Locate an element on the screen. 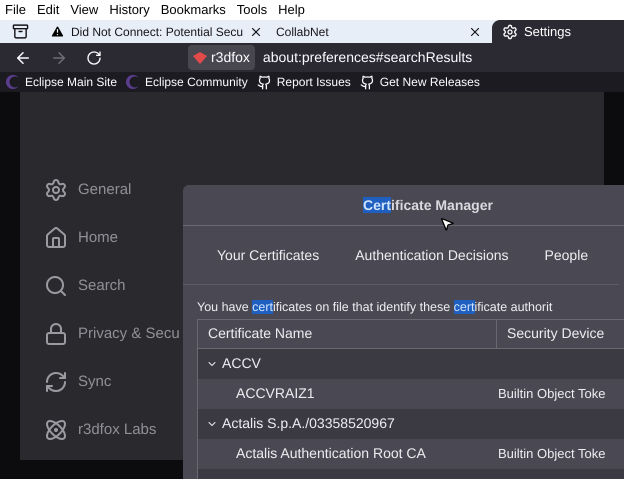 The height and width of the screenshot is (479, 624). bookmark-item: Report Issues is located at coordinates (303, 82).